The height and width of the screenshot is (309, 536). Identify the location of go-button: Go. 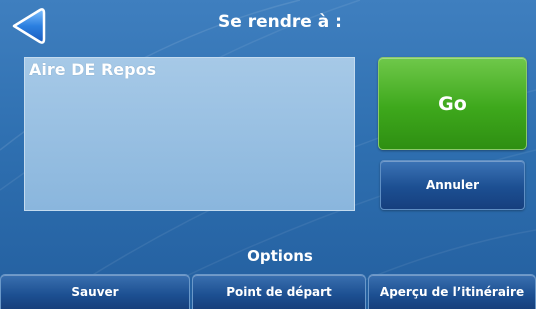
(452, 103).